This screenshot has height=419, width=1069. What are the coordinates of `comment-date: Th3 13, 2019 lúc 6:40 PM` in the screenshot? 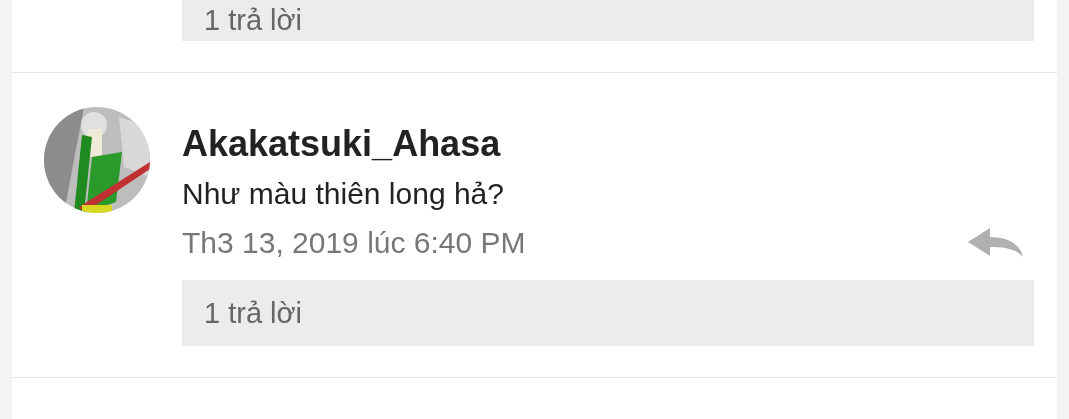 It's located at (354, 243).